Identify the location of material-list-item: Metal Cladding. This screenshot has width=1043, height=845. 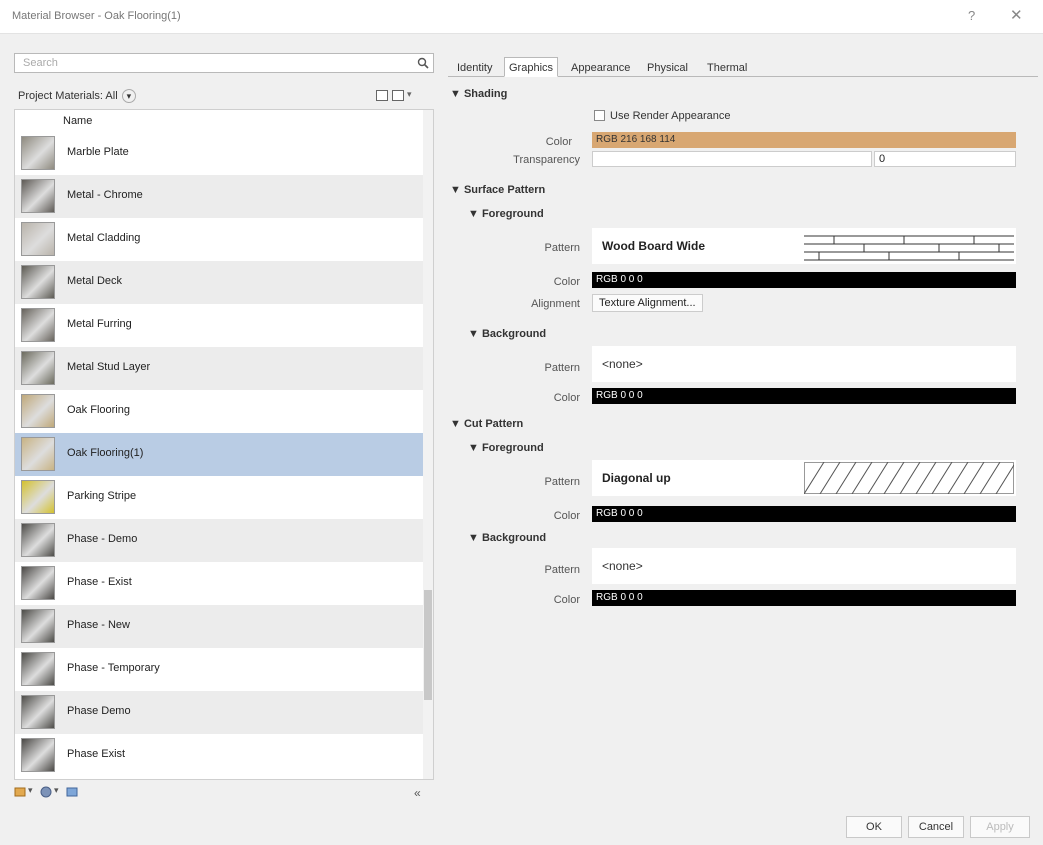
(219, 239).